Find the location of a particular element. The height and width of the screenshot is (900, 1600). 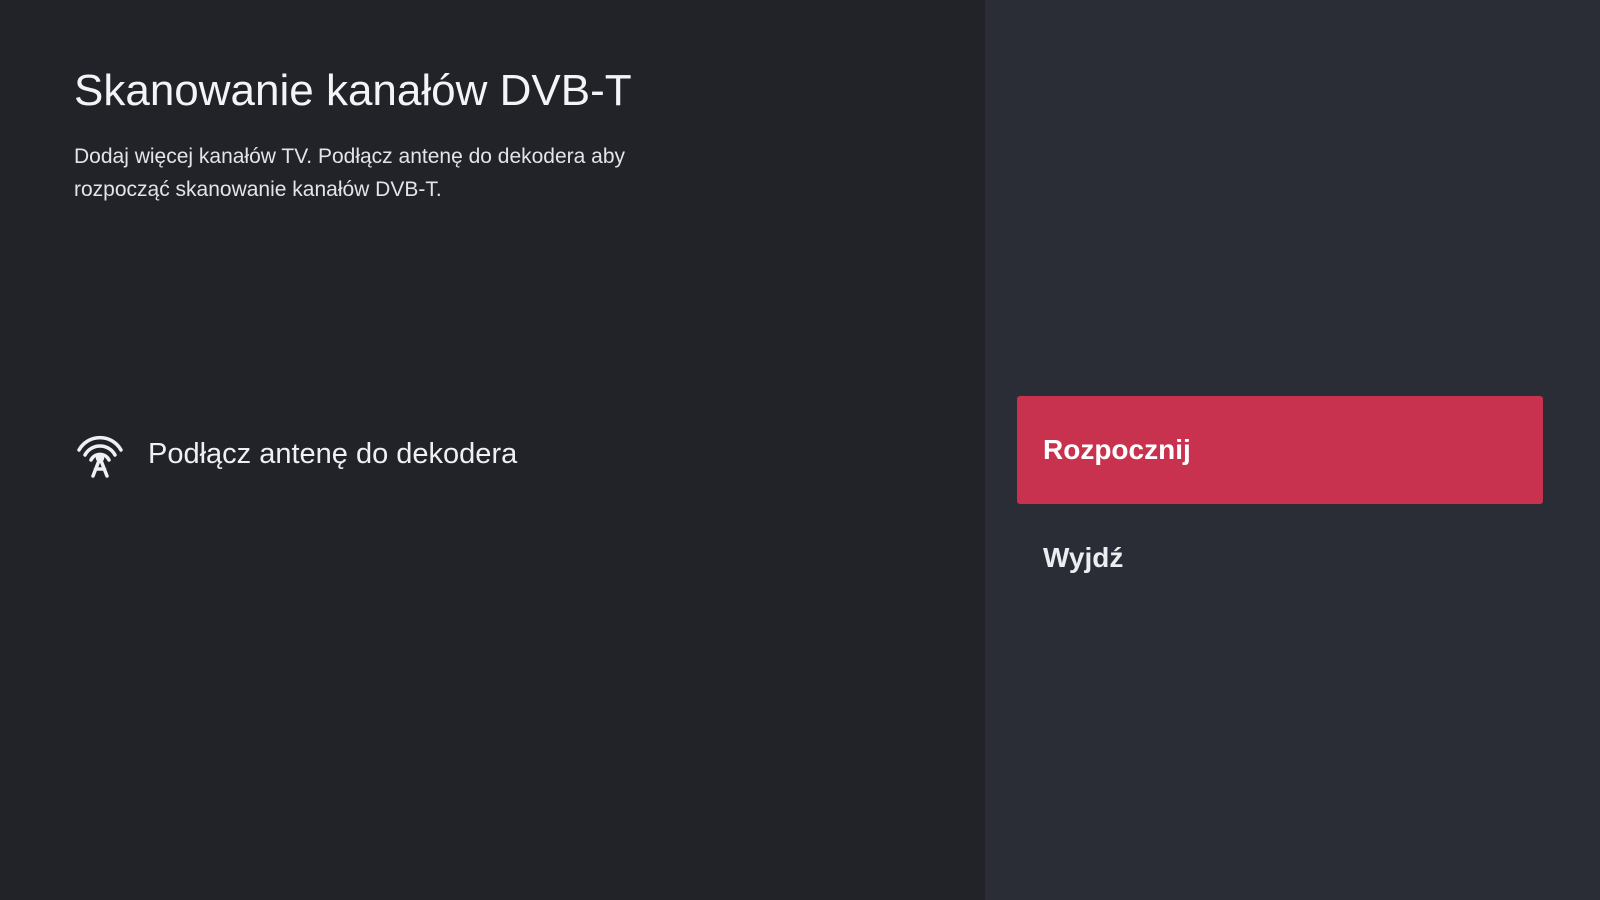

exit-button: Wyjdź is located at coordinates (1280, 558).